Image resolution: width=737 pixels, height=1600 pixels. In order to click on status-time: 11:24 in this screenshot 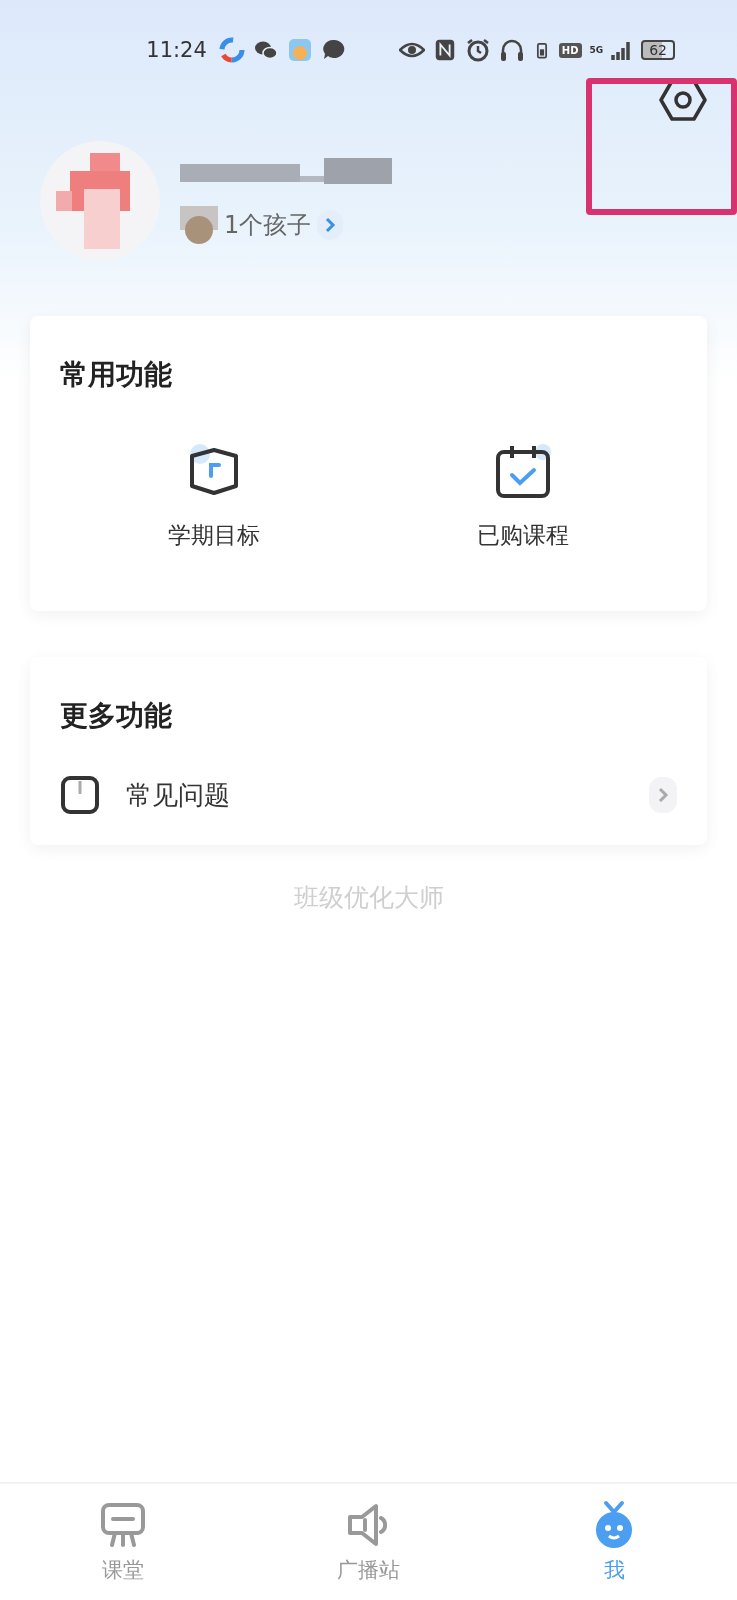, I will do `click(176, 50)`.